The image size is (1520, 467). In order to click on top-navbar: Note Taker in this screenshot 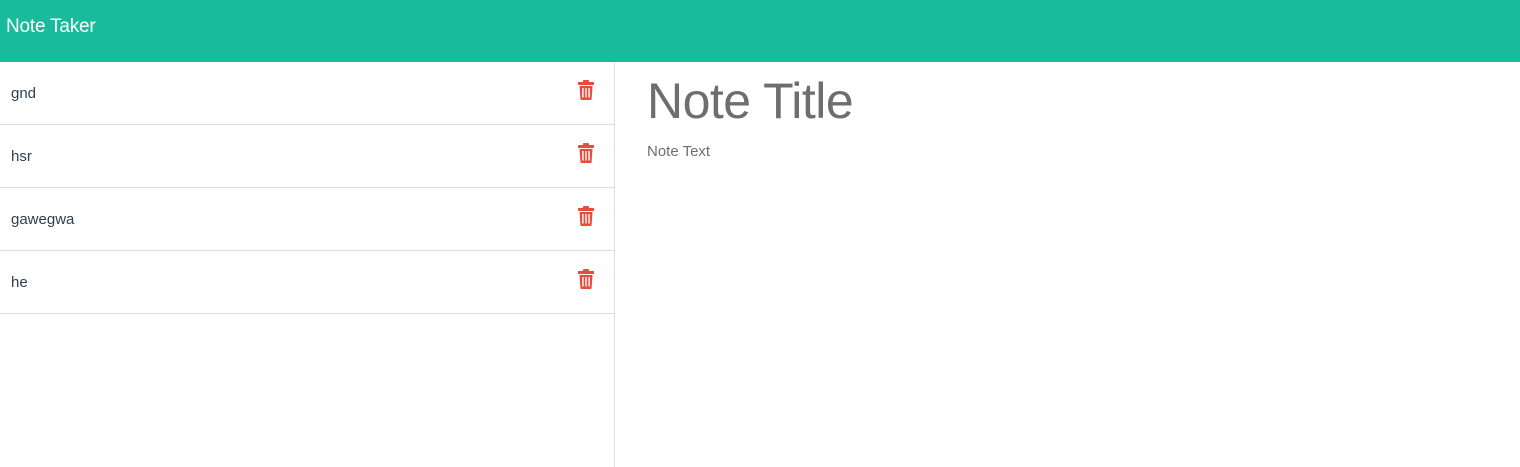, I will do `click(760, 31)`.